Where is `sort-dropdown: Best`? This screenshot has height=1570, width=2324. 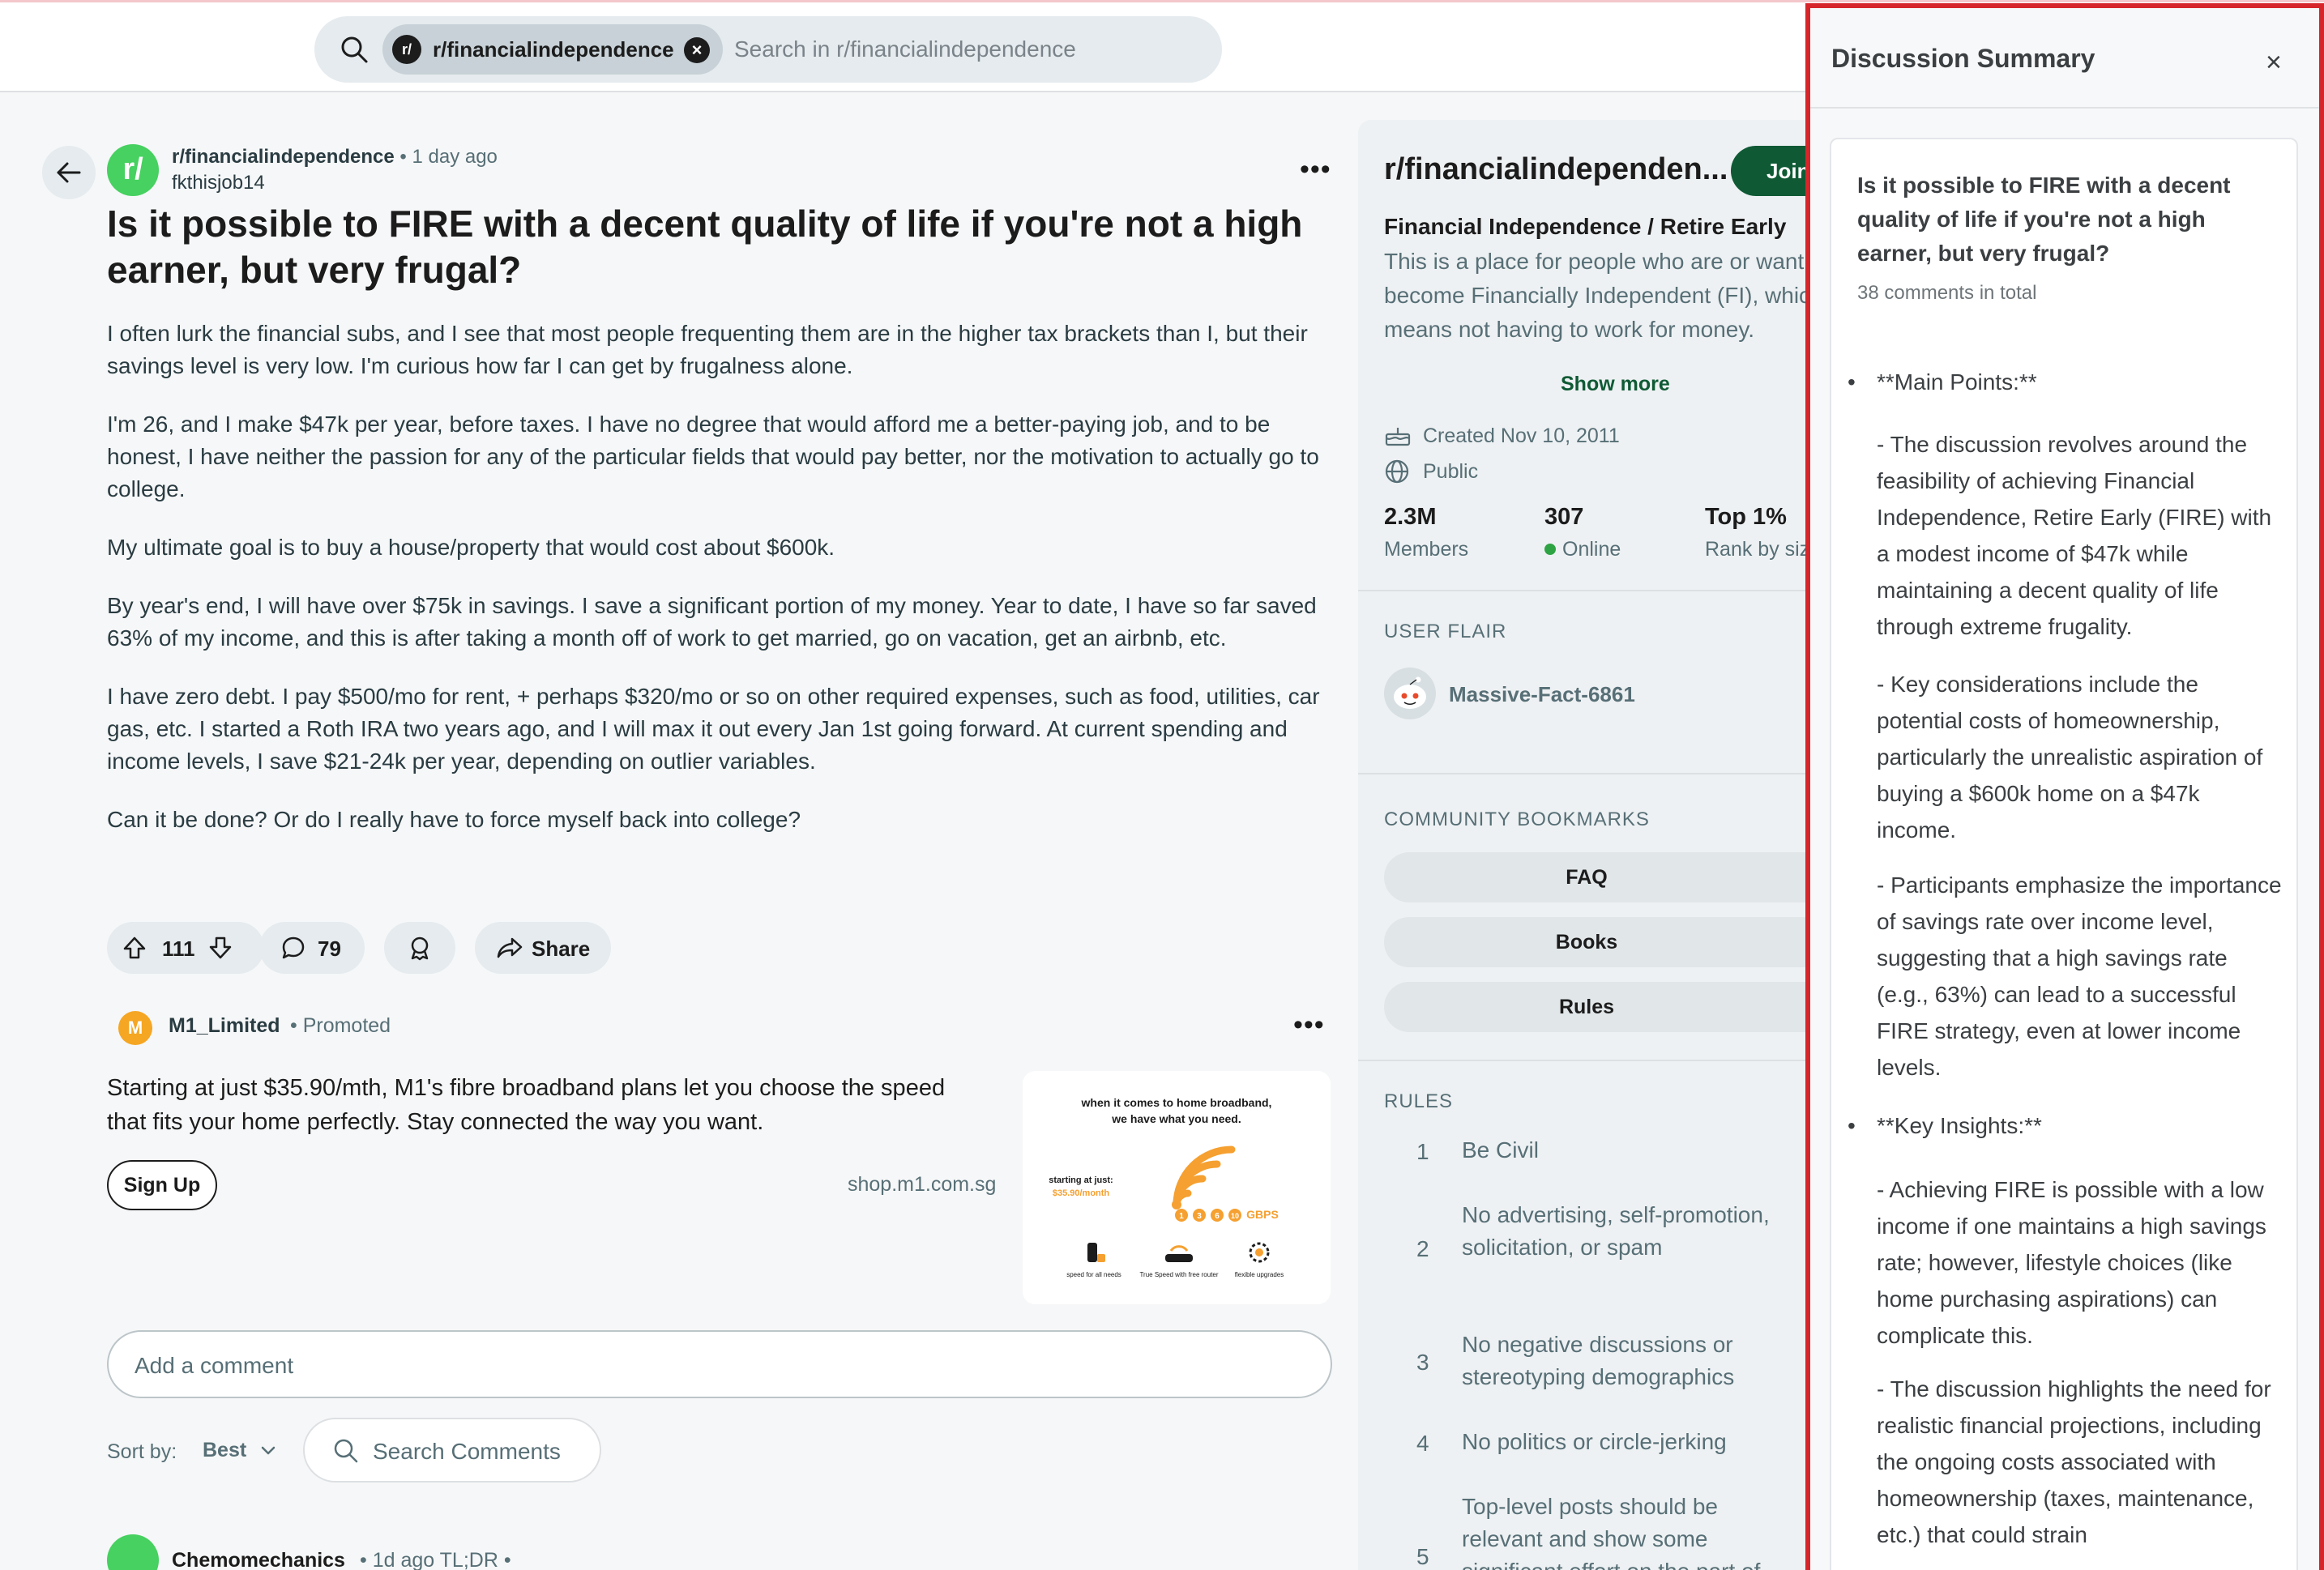 sort-dropdown: Best is located at coordinates (239, 1450).